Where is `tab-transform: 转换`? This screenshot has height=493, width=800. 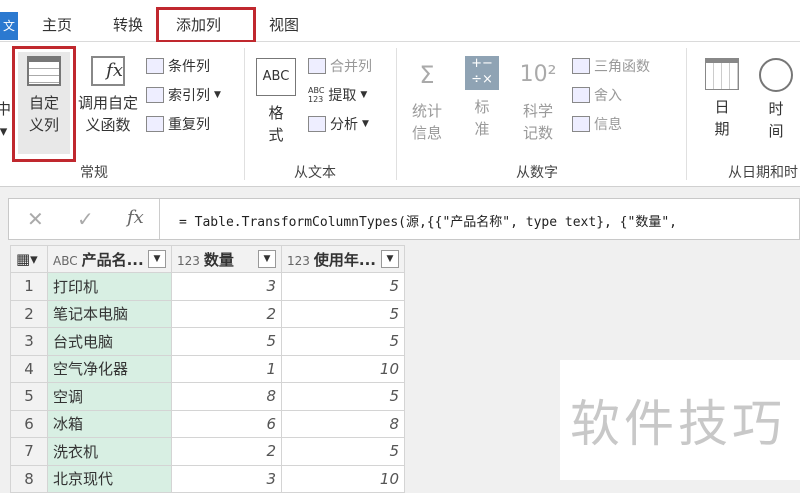
tab-transform: 转换 is located at coordinates (128, 24).